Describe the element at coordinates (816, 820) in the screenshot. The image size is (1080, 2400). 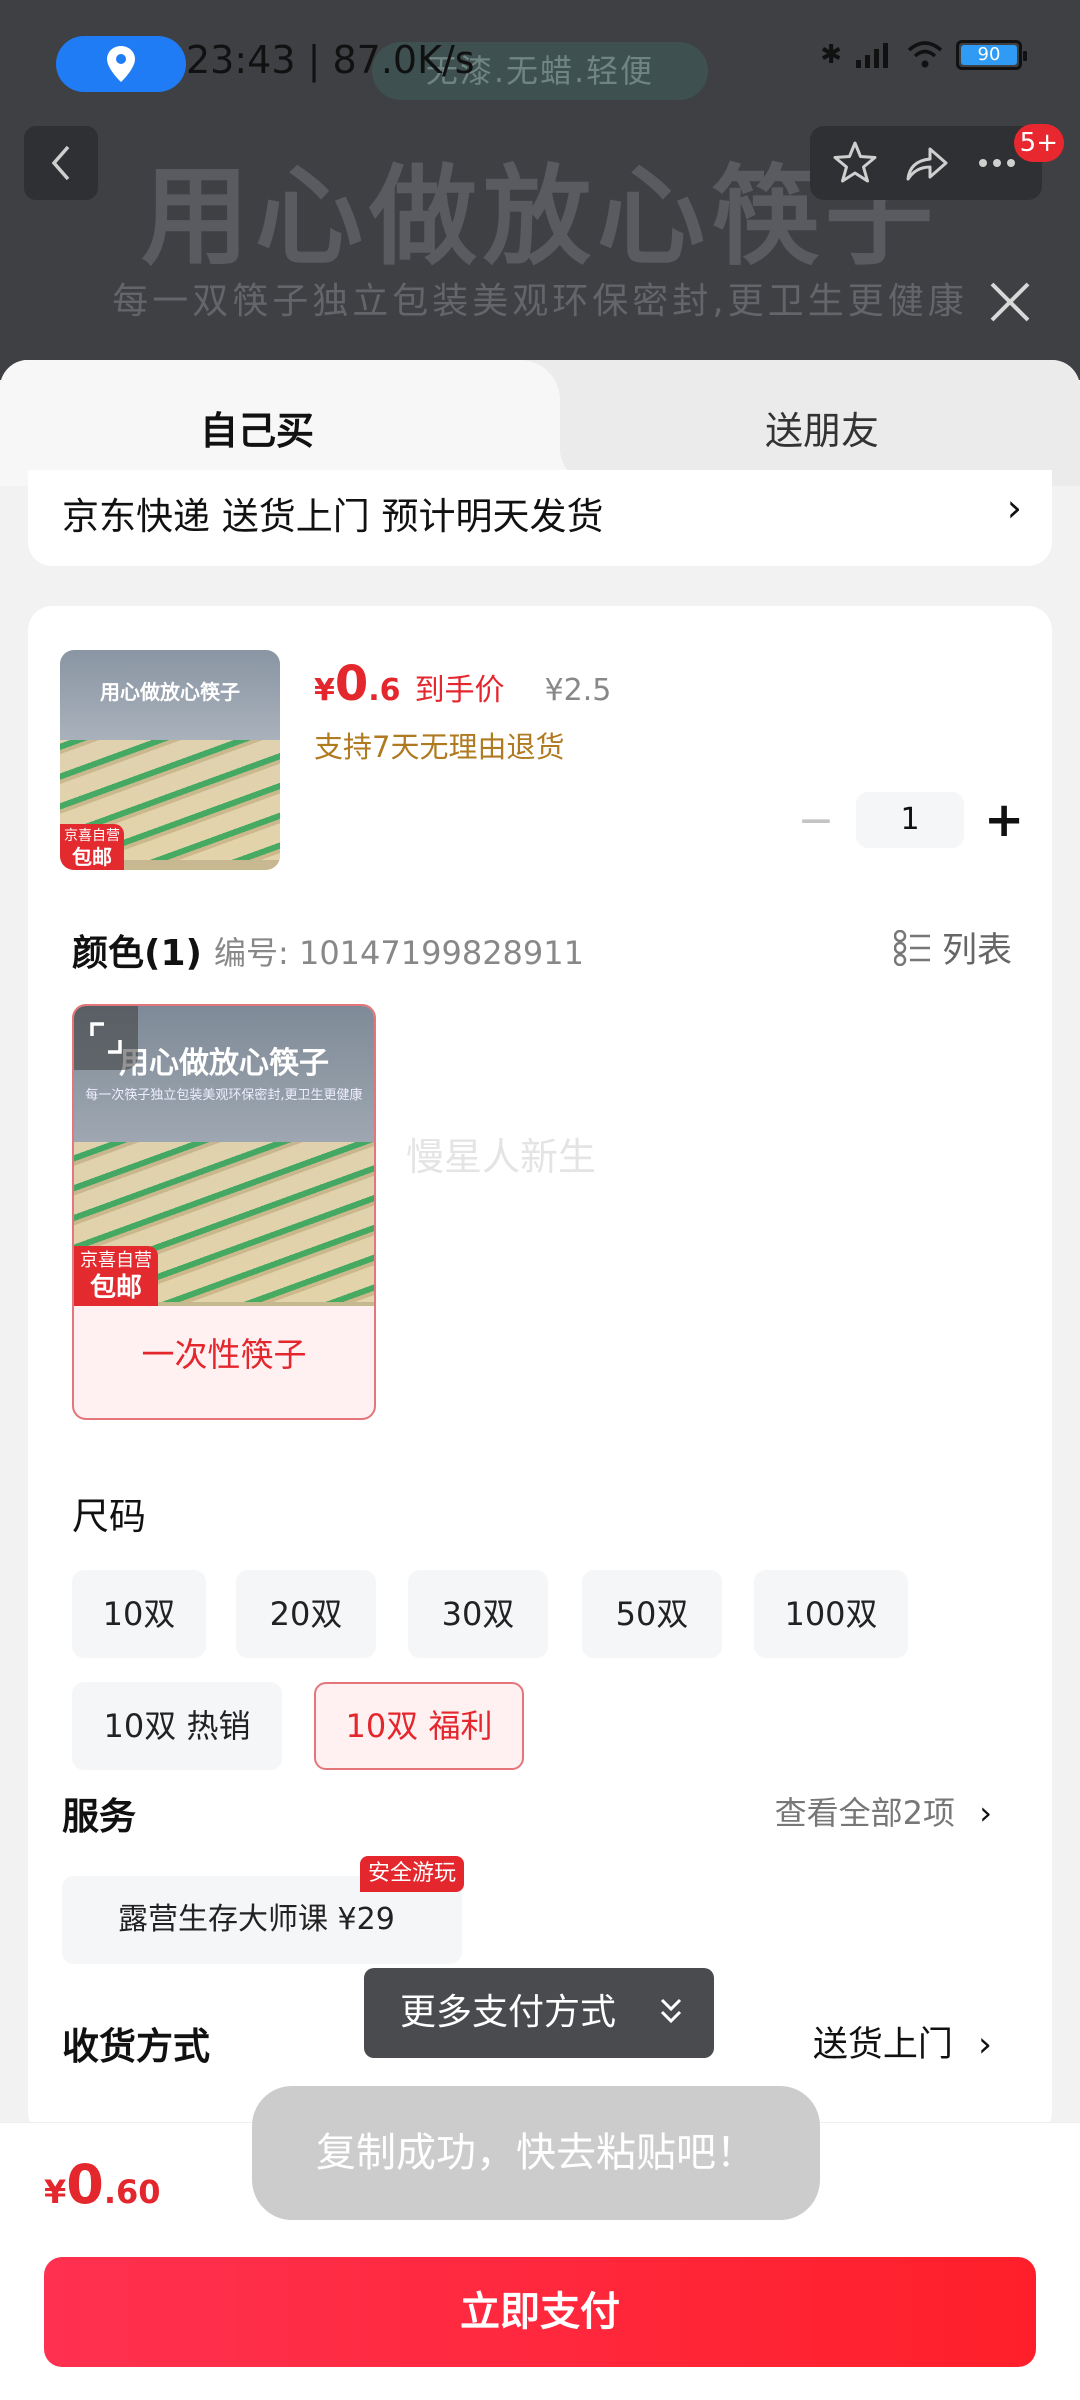
I see `decrease-button: −` at that location.